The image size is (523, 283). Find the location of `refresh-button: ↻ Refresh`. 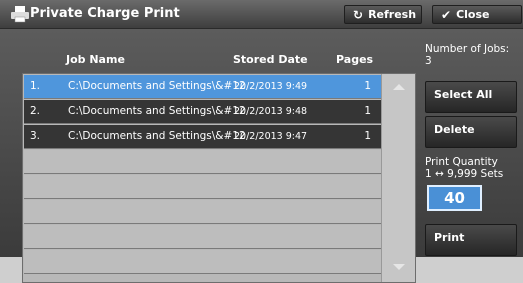

refresh-button: ↻ Refresh is located at coordinates (383, 14).